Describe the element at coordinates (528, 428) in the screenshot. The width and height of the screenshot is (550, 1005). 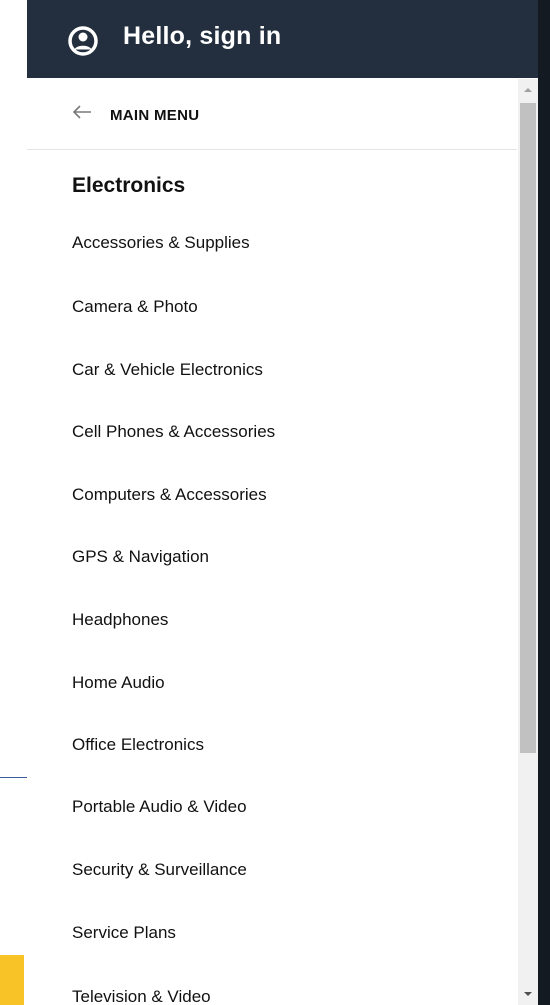
I see `scrollbar-thumb` at that location.